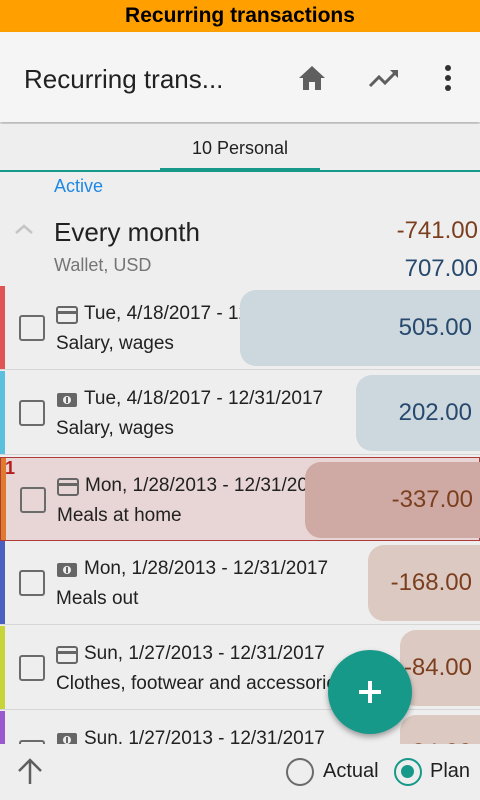  What do you see at coordinates (424, 583) in the screenshot?
I see `amount: -168.00` at bounding box center [424, 583].